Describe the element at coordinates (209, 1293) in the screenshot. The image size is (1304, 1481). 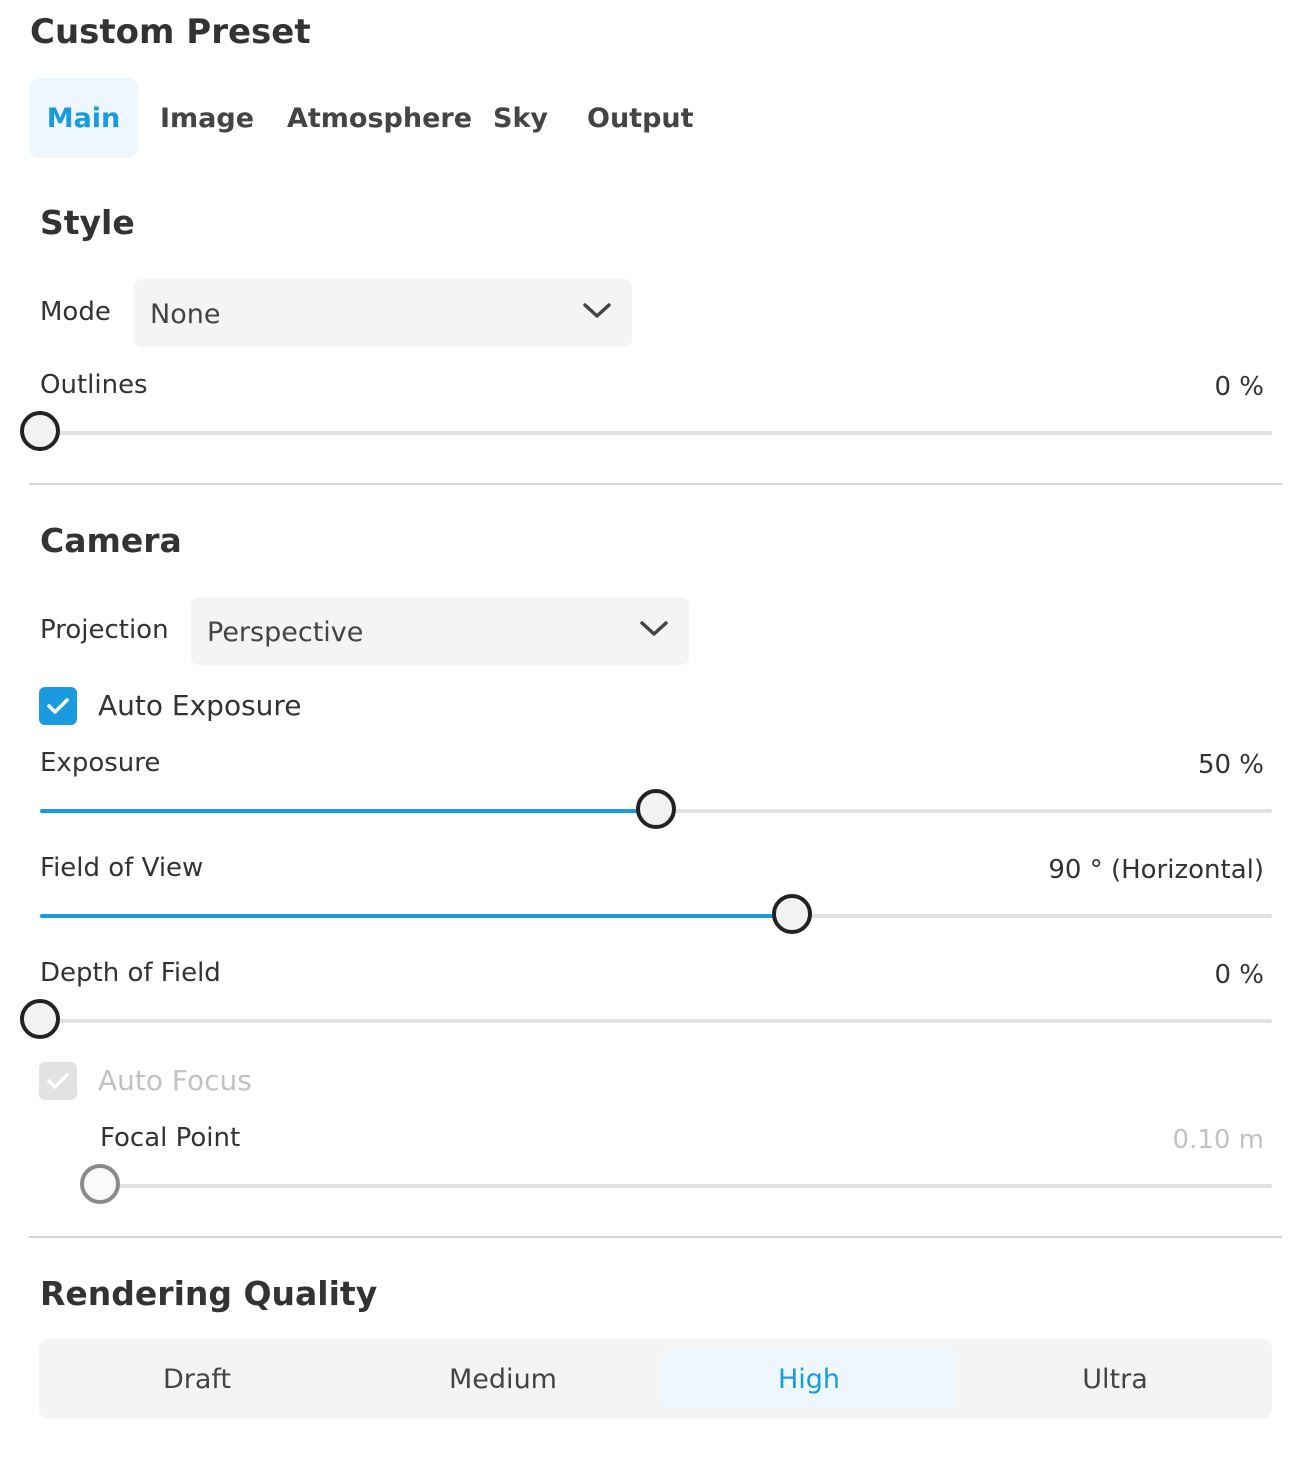
I see `section-title-rendering-quality: Rendering Quality` at that location.